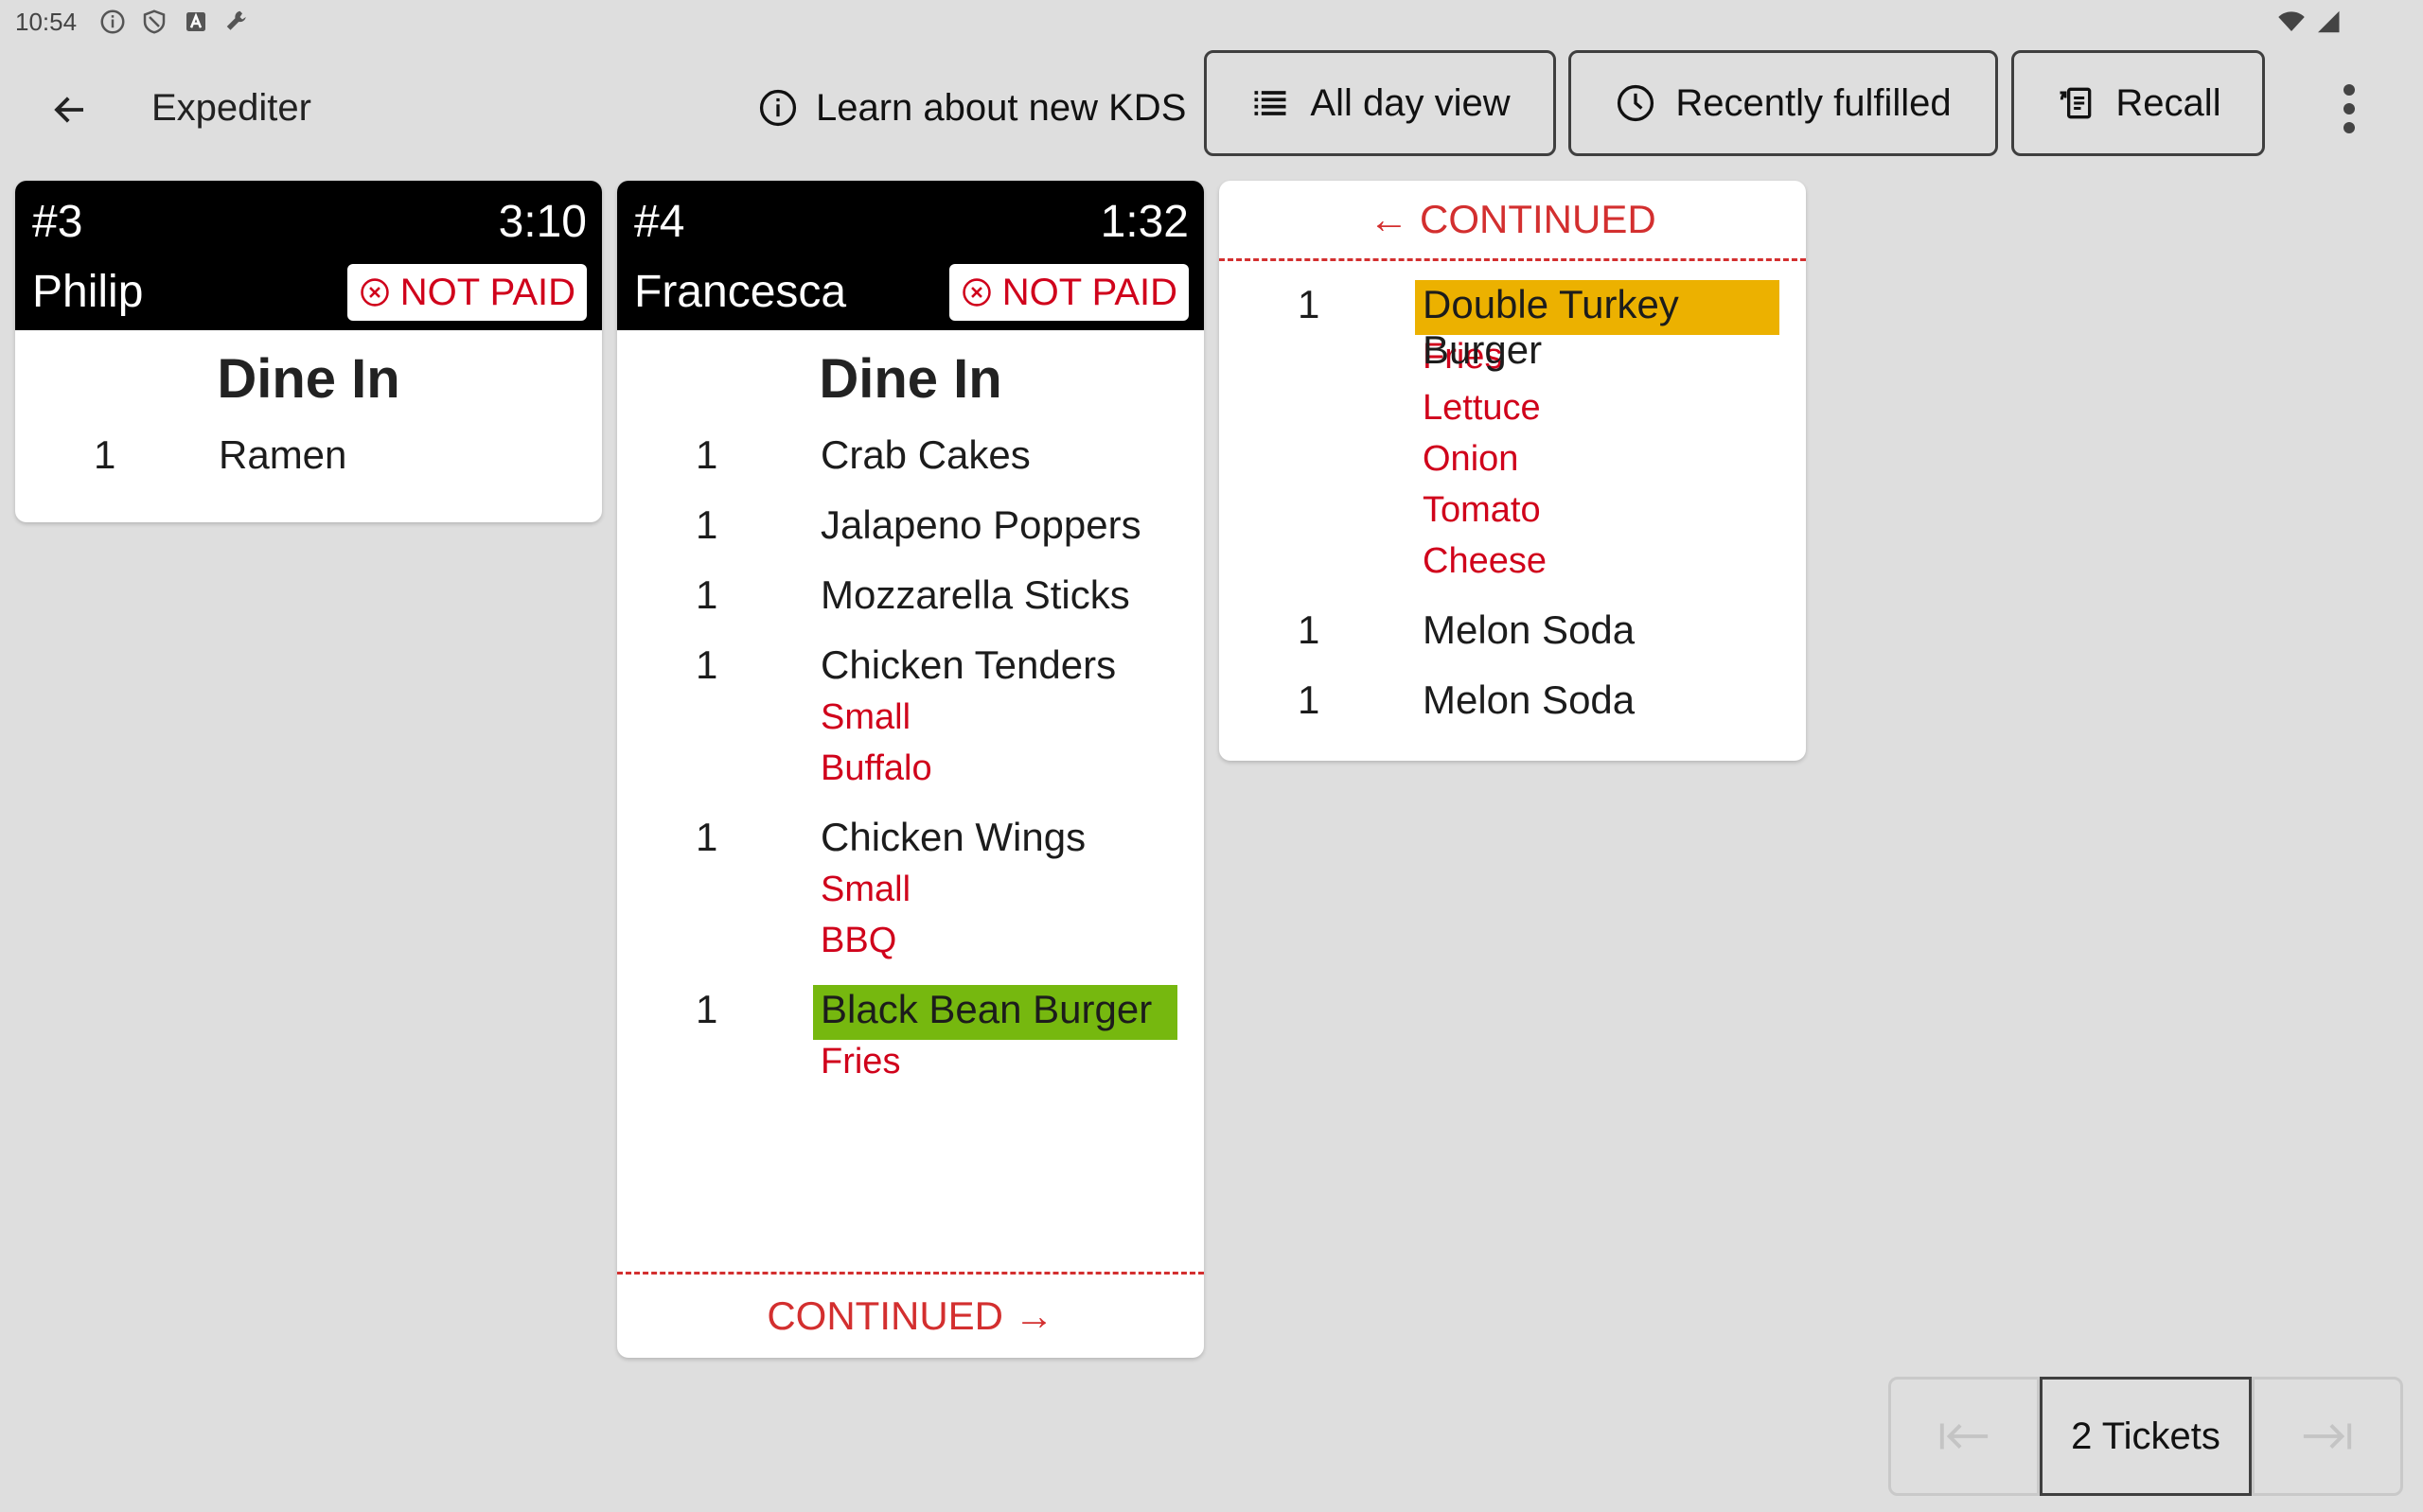 The height and width of the screenshot is (1512, 2423). I want to click on app-a-icon, so click(195, 22).